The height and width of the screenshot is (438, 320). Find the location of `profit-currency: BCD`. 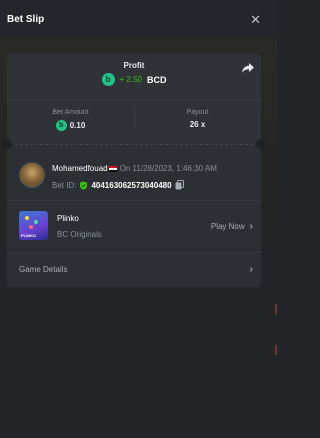

profit-currency: BCD is located at coordinates (156, 79).